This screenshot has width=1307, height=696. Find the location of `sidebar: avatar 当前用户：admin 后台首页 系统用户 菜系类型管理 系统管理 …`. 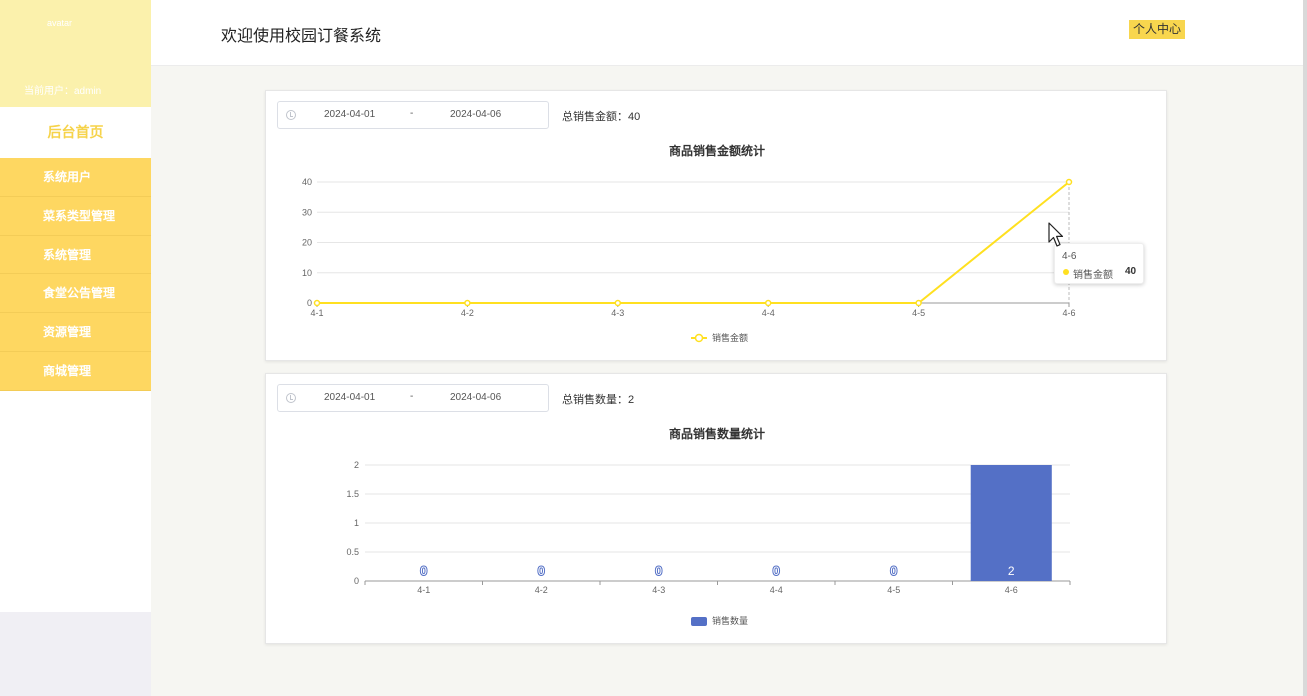

sidebar: avatar 当前用户：admin 后台首页 系统用户 菜系类型管理 系统管理 … is located at coordinates (75, 348).